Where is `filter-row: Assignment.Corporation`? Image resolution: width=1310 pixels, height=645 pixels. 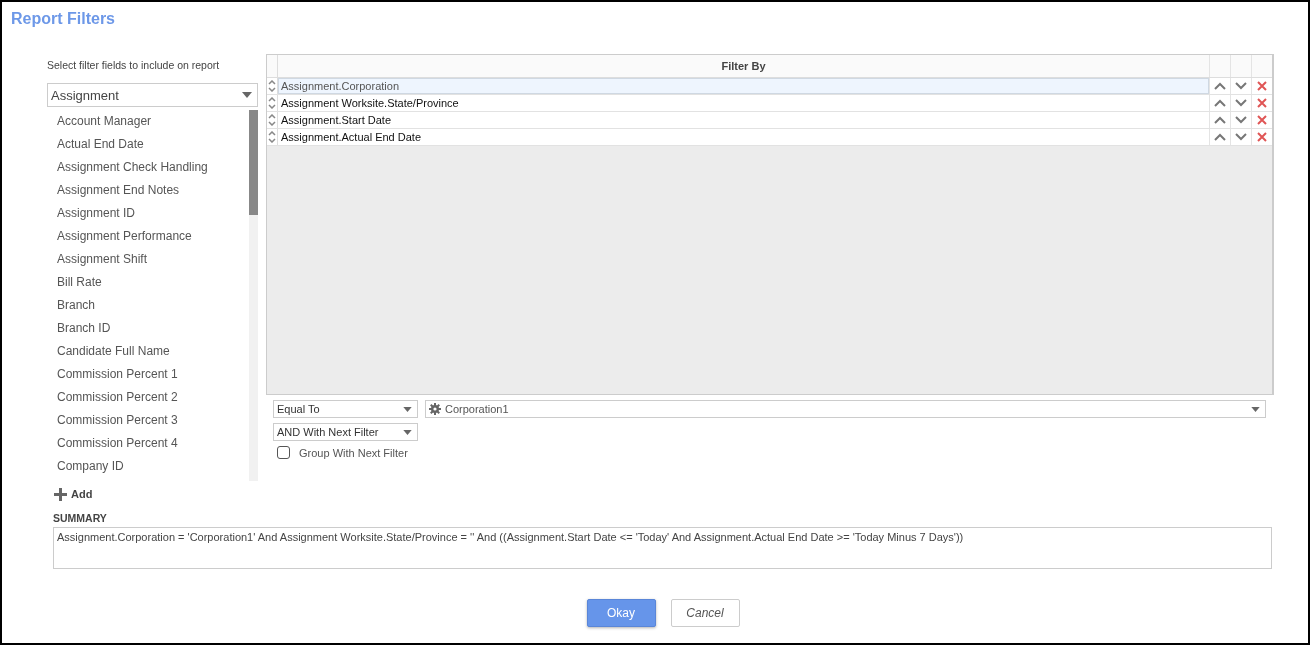
filter-row: Assignment.Corporation is located at coordinates (743, 86).